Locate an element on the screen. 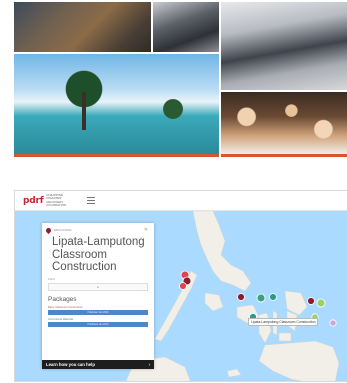 The width and height of the screenshot is (347, 383). package-label: Basic Classroom Construction is located at coordinates (65, 307).